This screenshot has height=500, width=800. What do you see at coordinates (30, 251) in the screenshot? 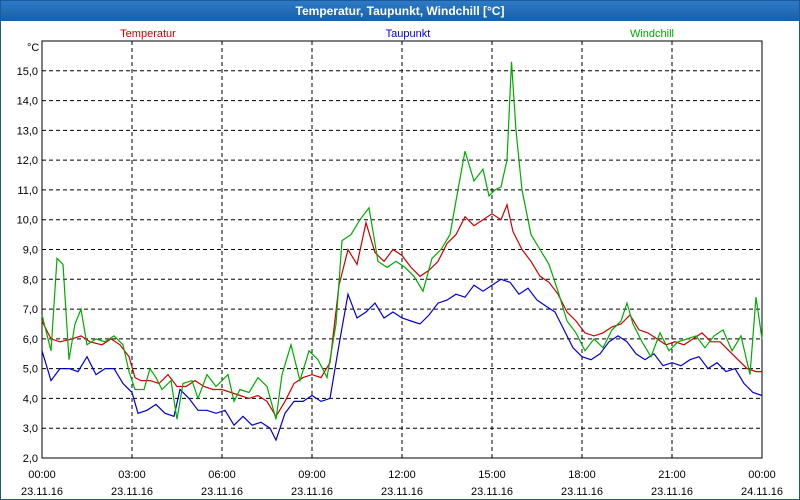
I see `y-tick-label: 9,0` at bounding box center [30, 251].